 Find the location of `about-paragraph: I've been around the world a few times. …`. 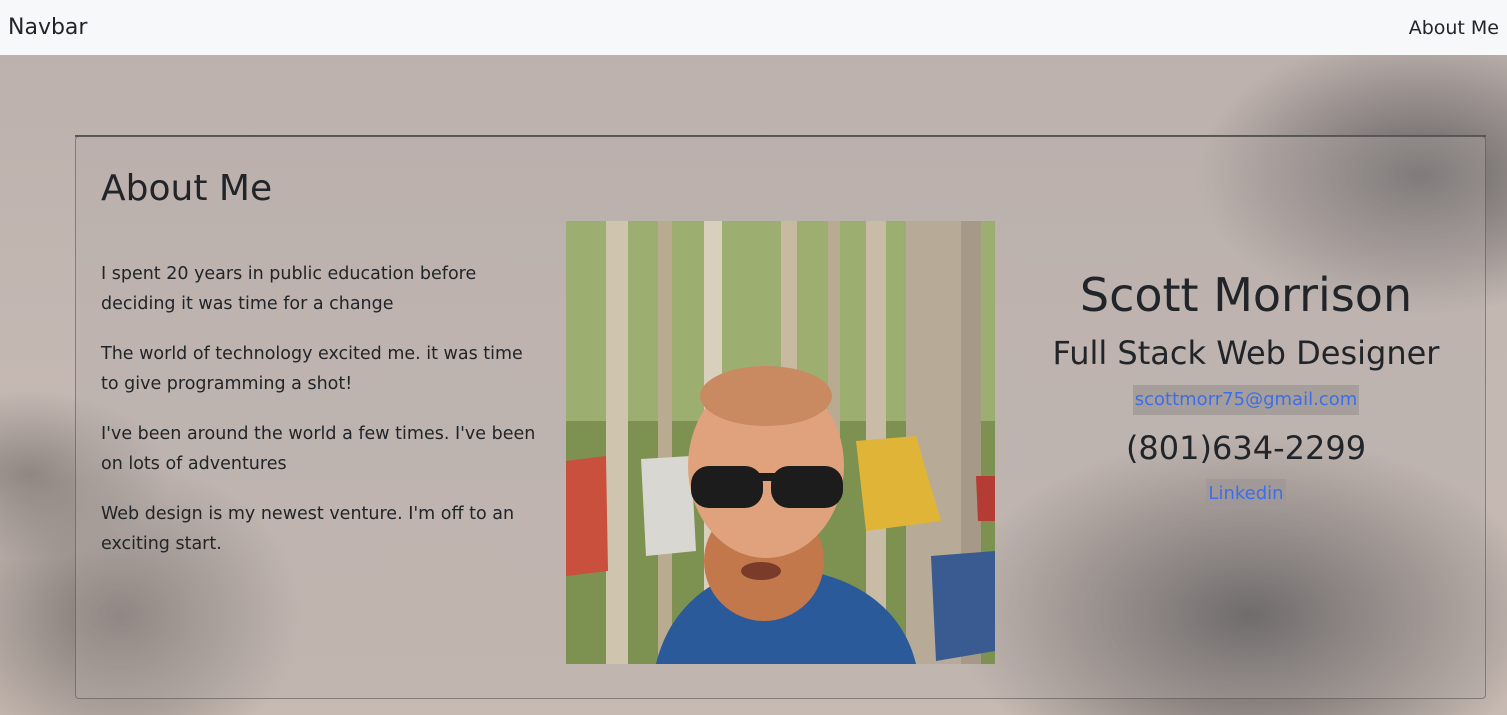

about-paragraph: I've been around the world a few times. … is located at coordinates (318, 449).